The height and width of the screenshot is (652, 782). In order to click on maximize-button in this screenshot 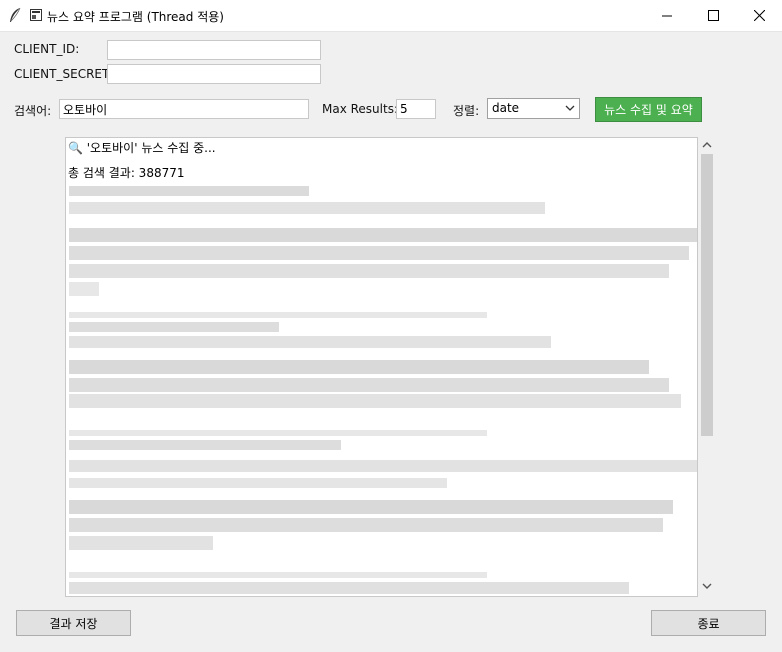, I will do `click(713, 15)`.